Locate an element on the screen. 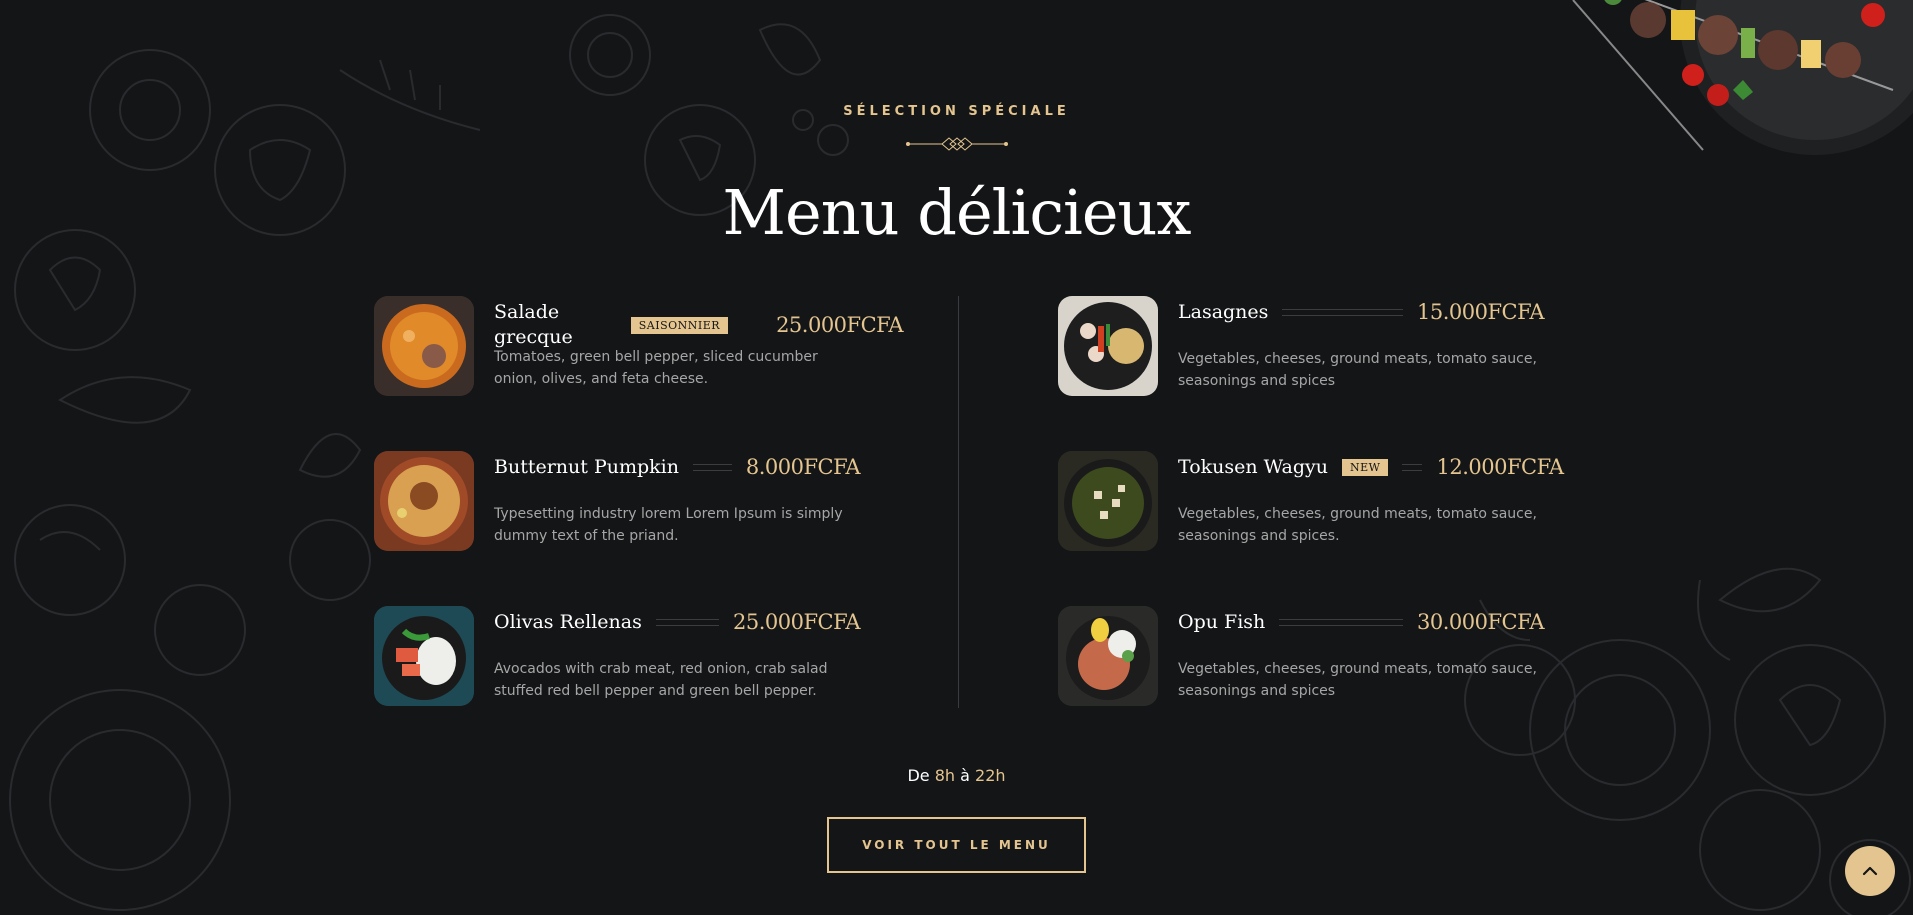 This screenshot has height=915, width=1913. scroll-to-top-button is located at coordinates (1870, 871).